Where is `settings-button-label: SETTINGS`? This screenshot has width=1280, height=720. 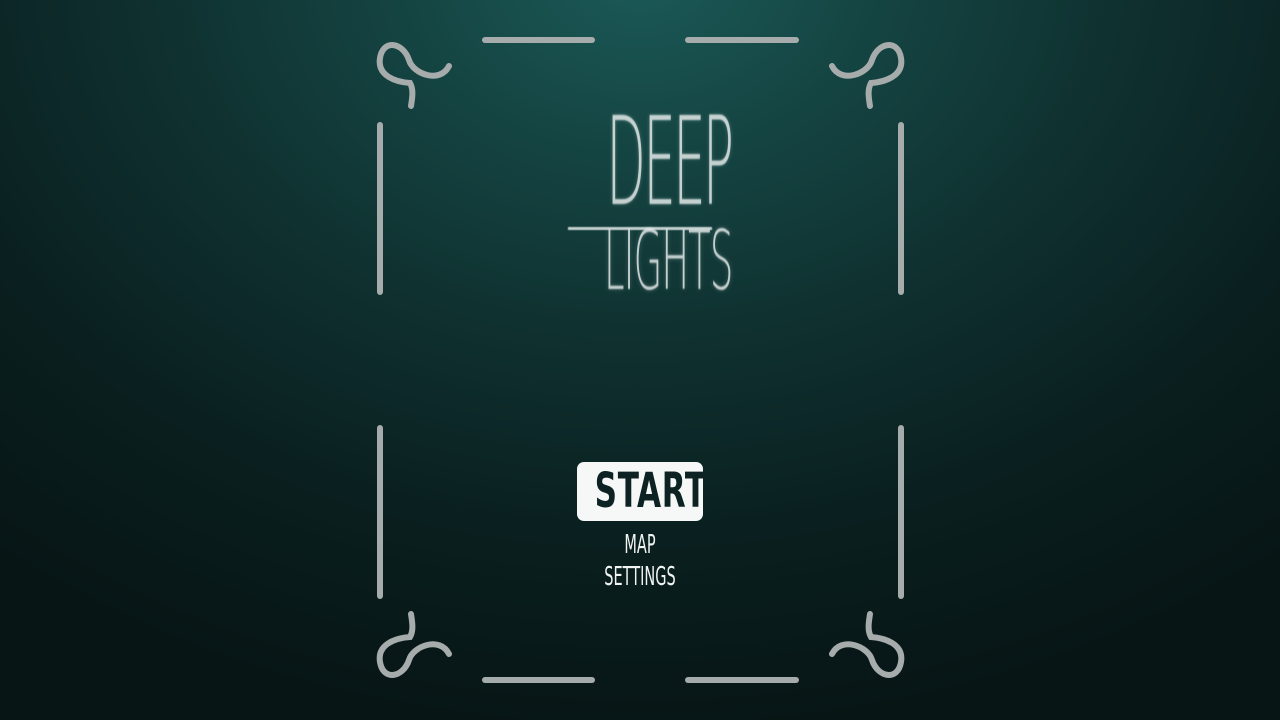 settings-button-label: SETTINGS is located at coordinates (640, 577).